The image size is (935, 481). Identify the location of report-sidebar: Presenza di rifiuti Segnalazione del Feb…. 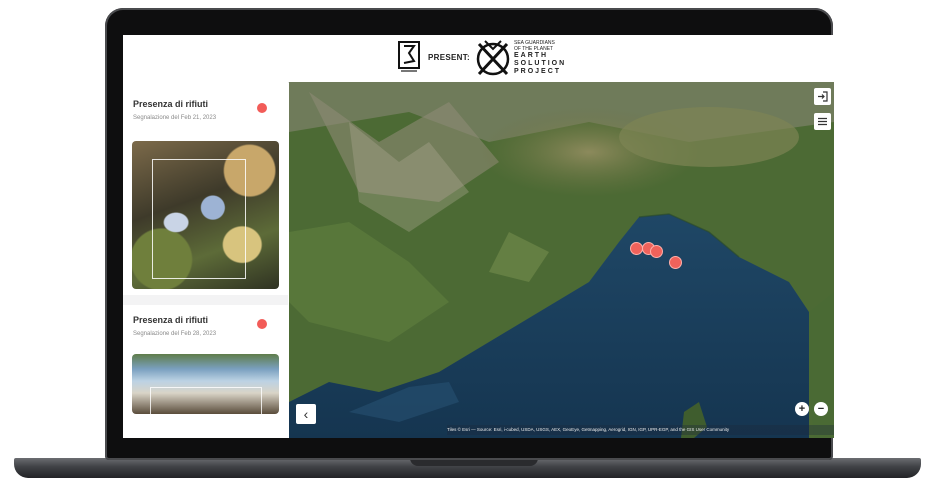
(205, 260).